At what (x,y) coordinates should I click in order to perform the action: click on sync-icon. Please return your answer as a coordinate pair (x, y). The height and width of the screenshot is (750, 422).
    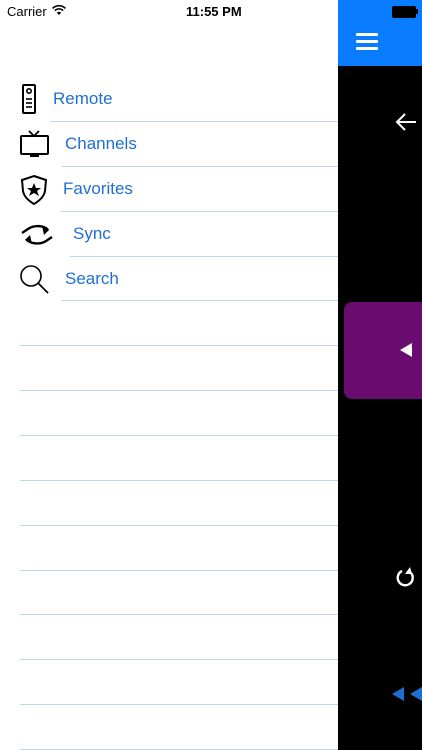
    Looking at the image, I should click on (35, 235).